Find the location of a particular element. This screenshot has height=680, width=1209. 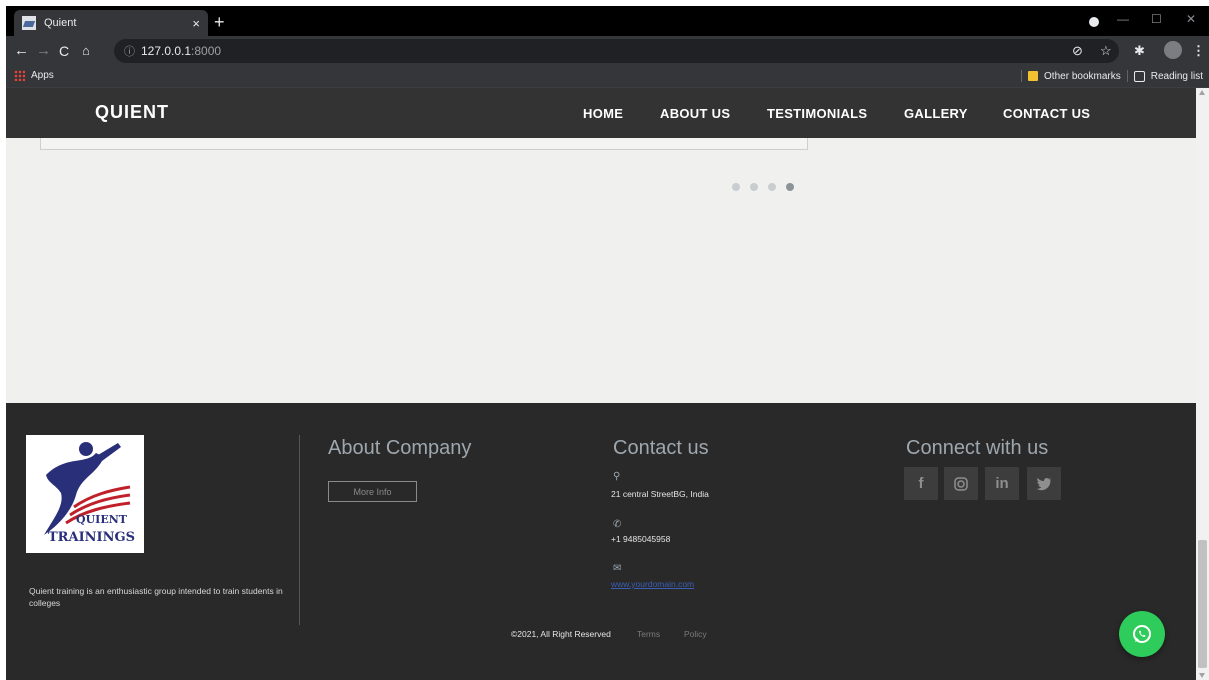

folder-icon is located at coordinates (1033, 76).